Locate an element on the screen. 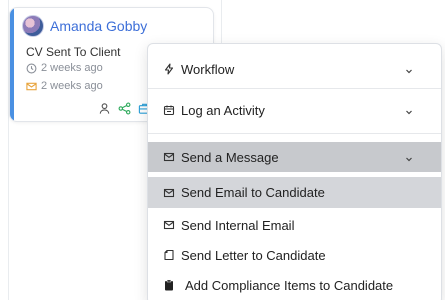 The image size is (445, 300). card-actions is located at coordinates (124, 111).